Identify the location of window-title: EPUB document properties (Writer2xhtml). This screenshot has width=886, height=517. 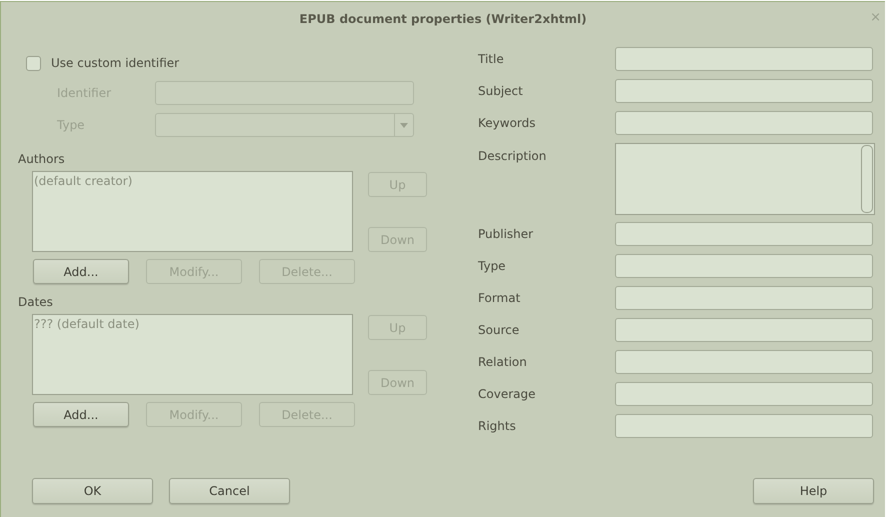
(443, 19).